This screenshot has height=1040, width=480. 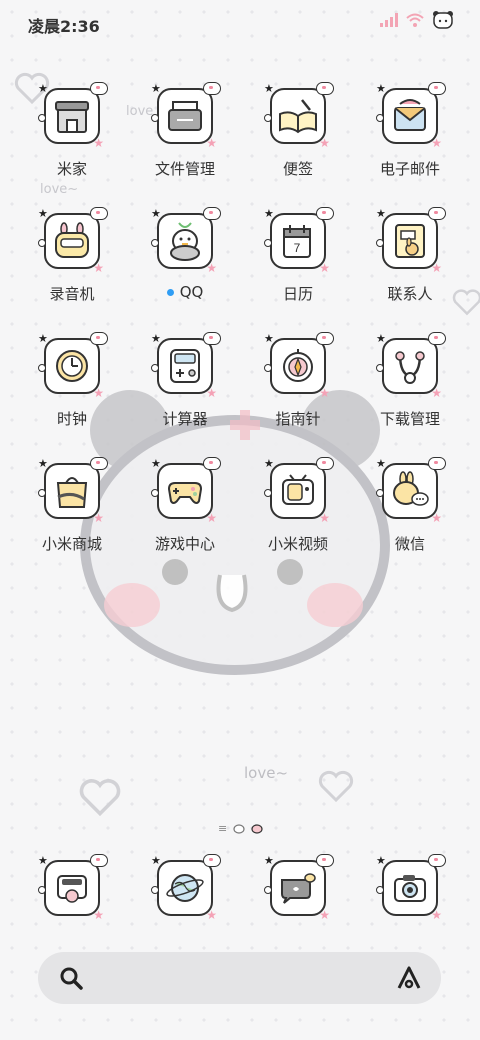 I want to click on app-mi-video: ★ ★ 小米视频, so click(x=298, y=505).